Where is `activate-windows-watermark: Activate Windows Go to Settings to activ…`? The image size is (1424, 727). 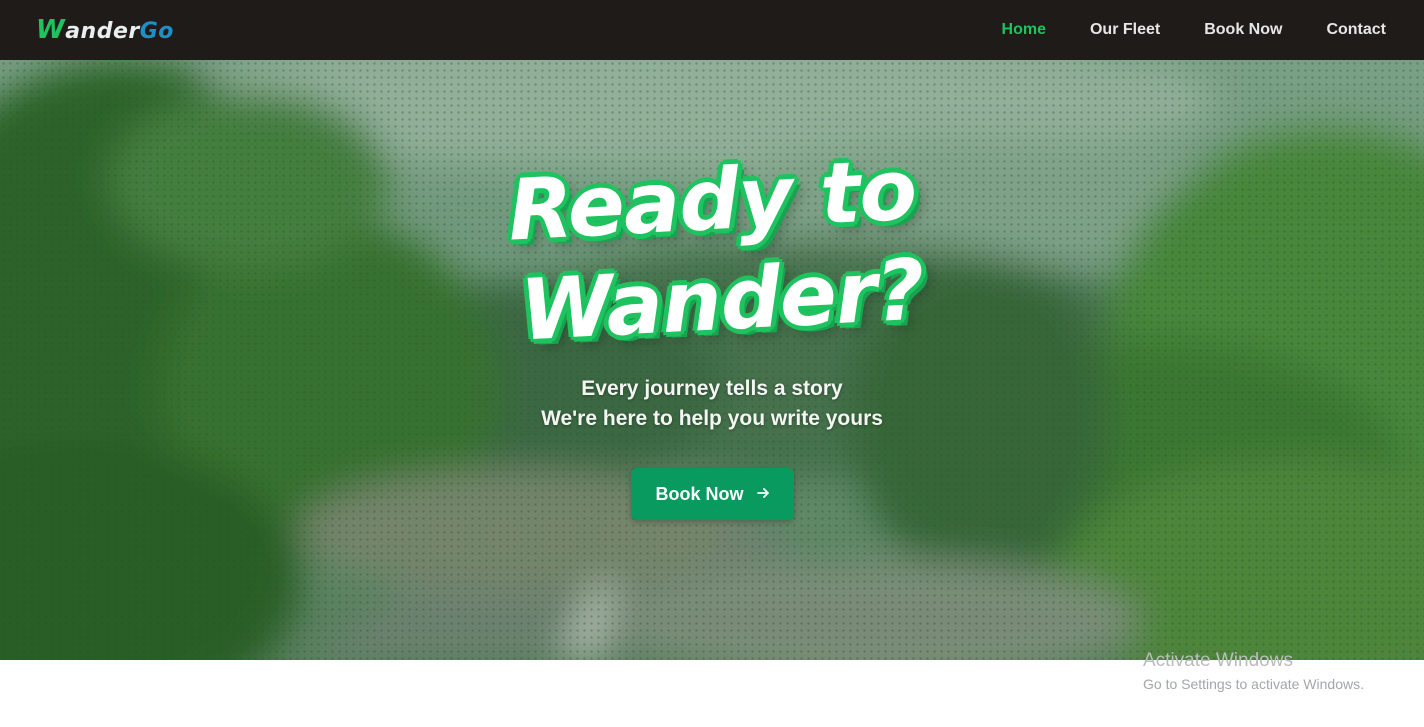
activate-windows-watermark: Activate Windows Go to Settings to activ… is located at coordinates (1253, 672).